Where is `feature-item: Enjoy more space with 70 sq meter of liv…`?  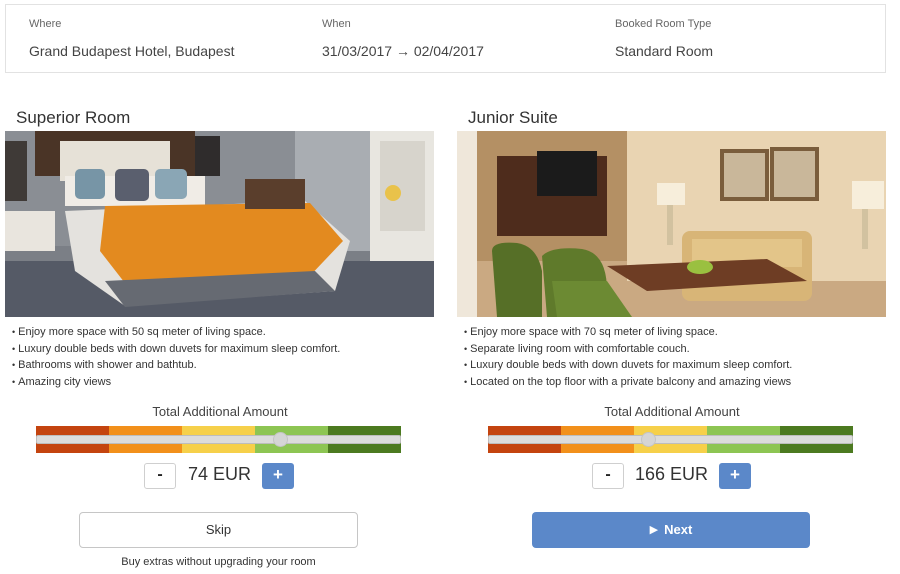 feature-item: Enjoy more space with 70 sq meter of liv… is located at coordinates (674, 332).